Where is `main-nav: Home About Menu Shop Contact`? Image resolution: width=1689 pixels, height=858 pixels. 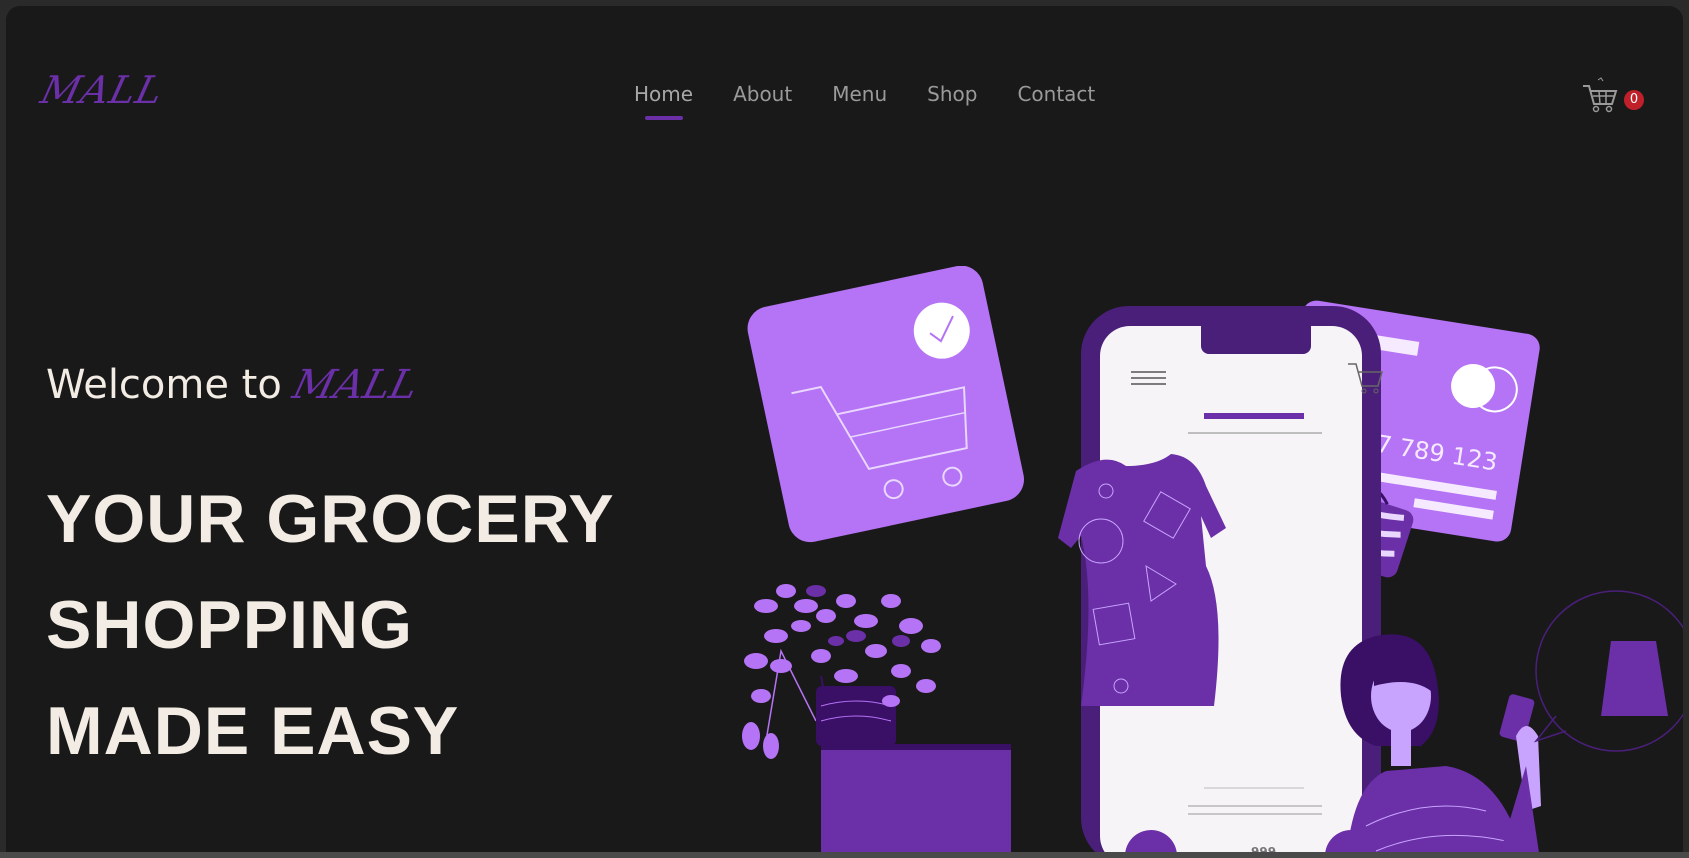 main-nav: Home About Menu Shop Contact is located at coordinates (864, 94).